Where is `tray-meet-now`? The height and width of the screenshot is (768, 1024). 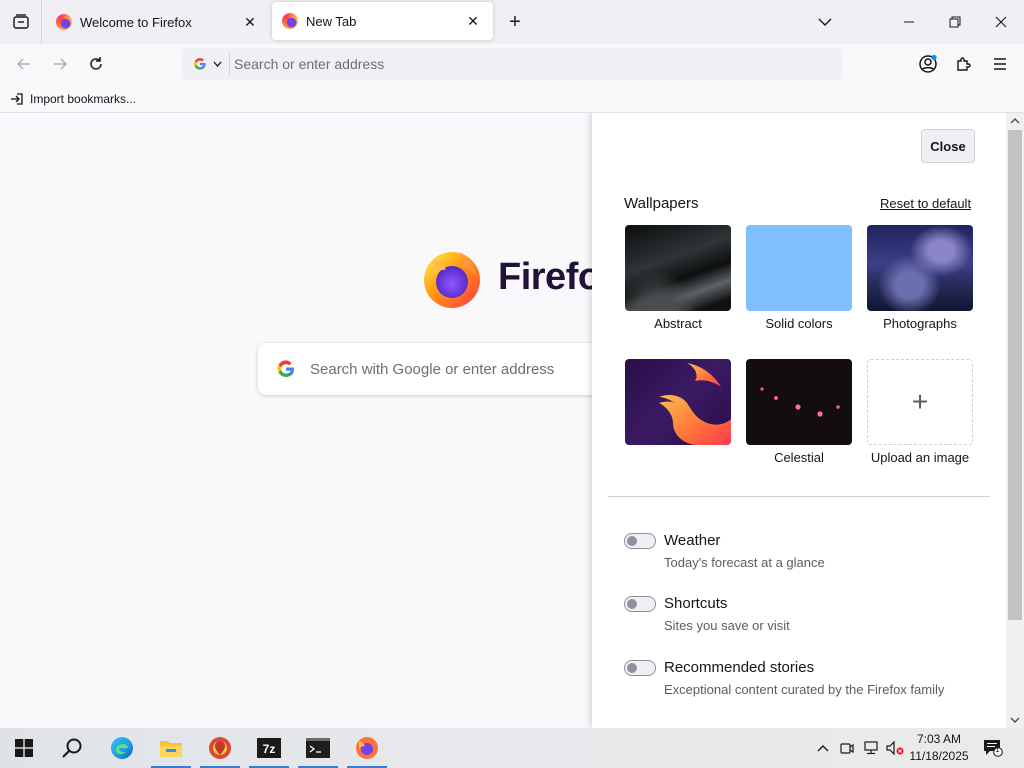
tray-meet-now is located at coordinates (847, 748).